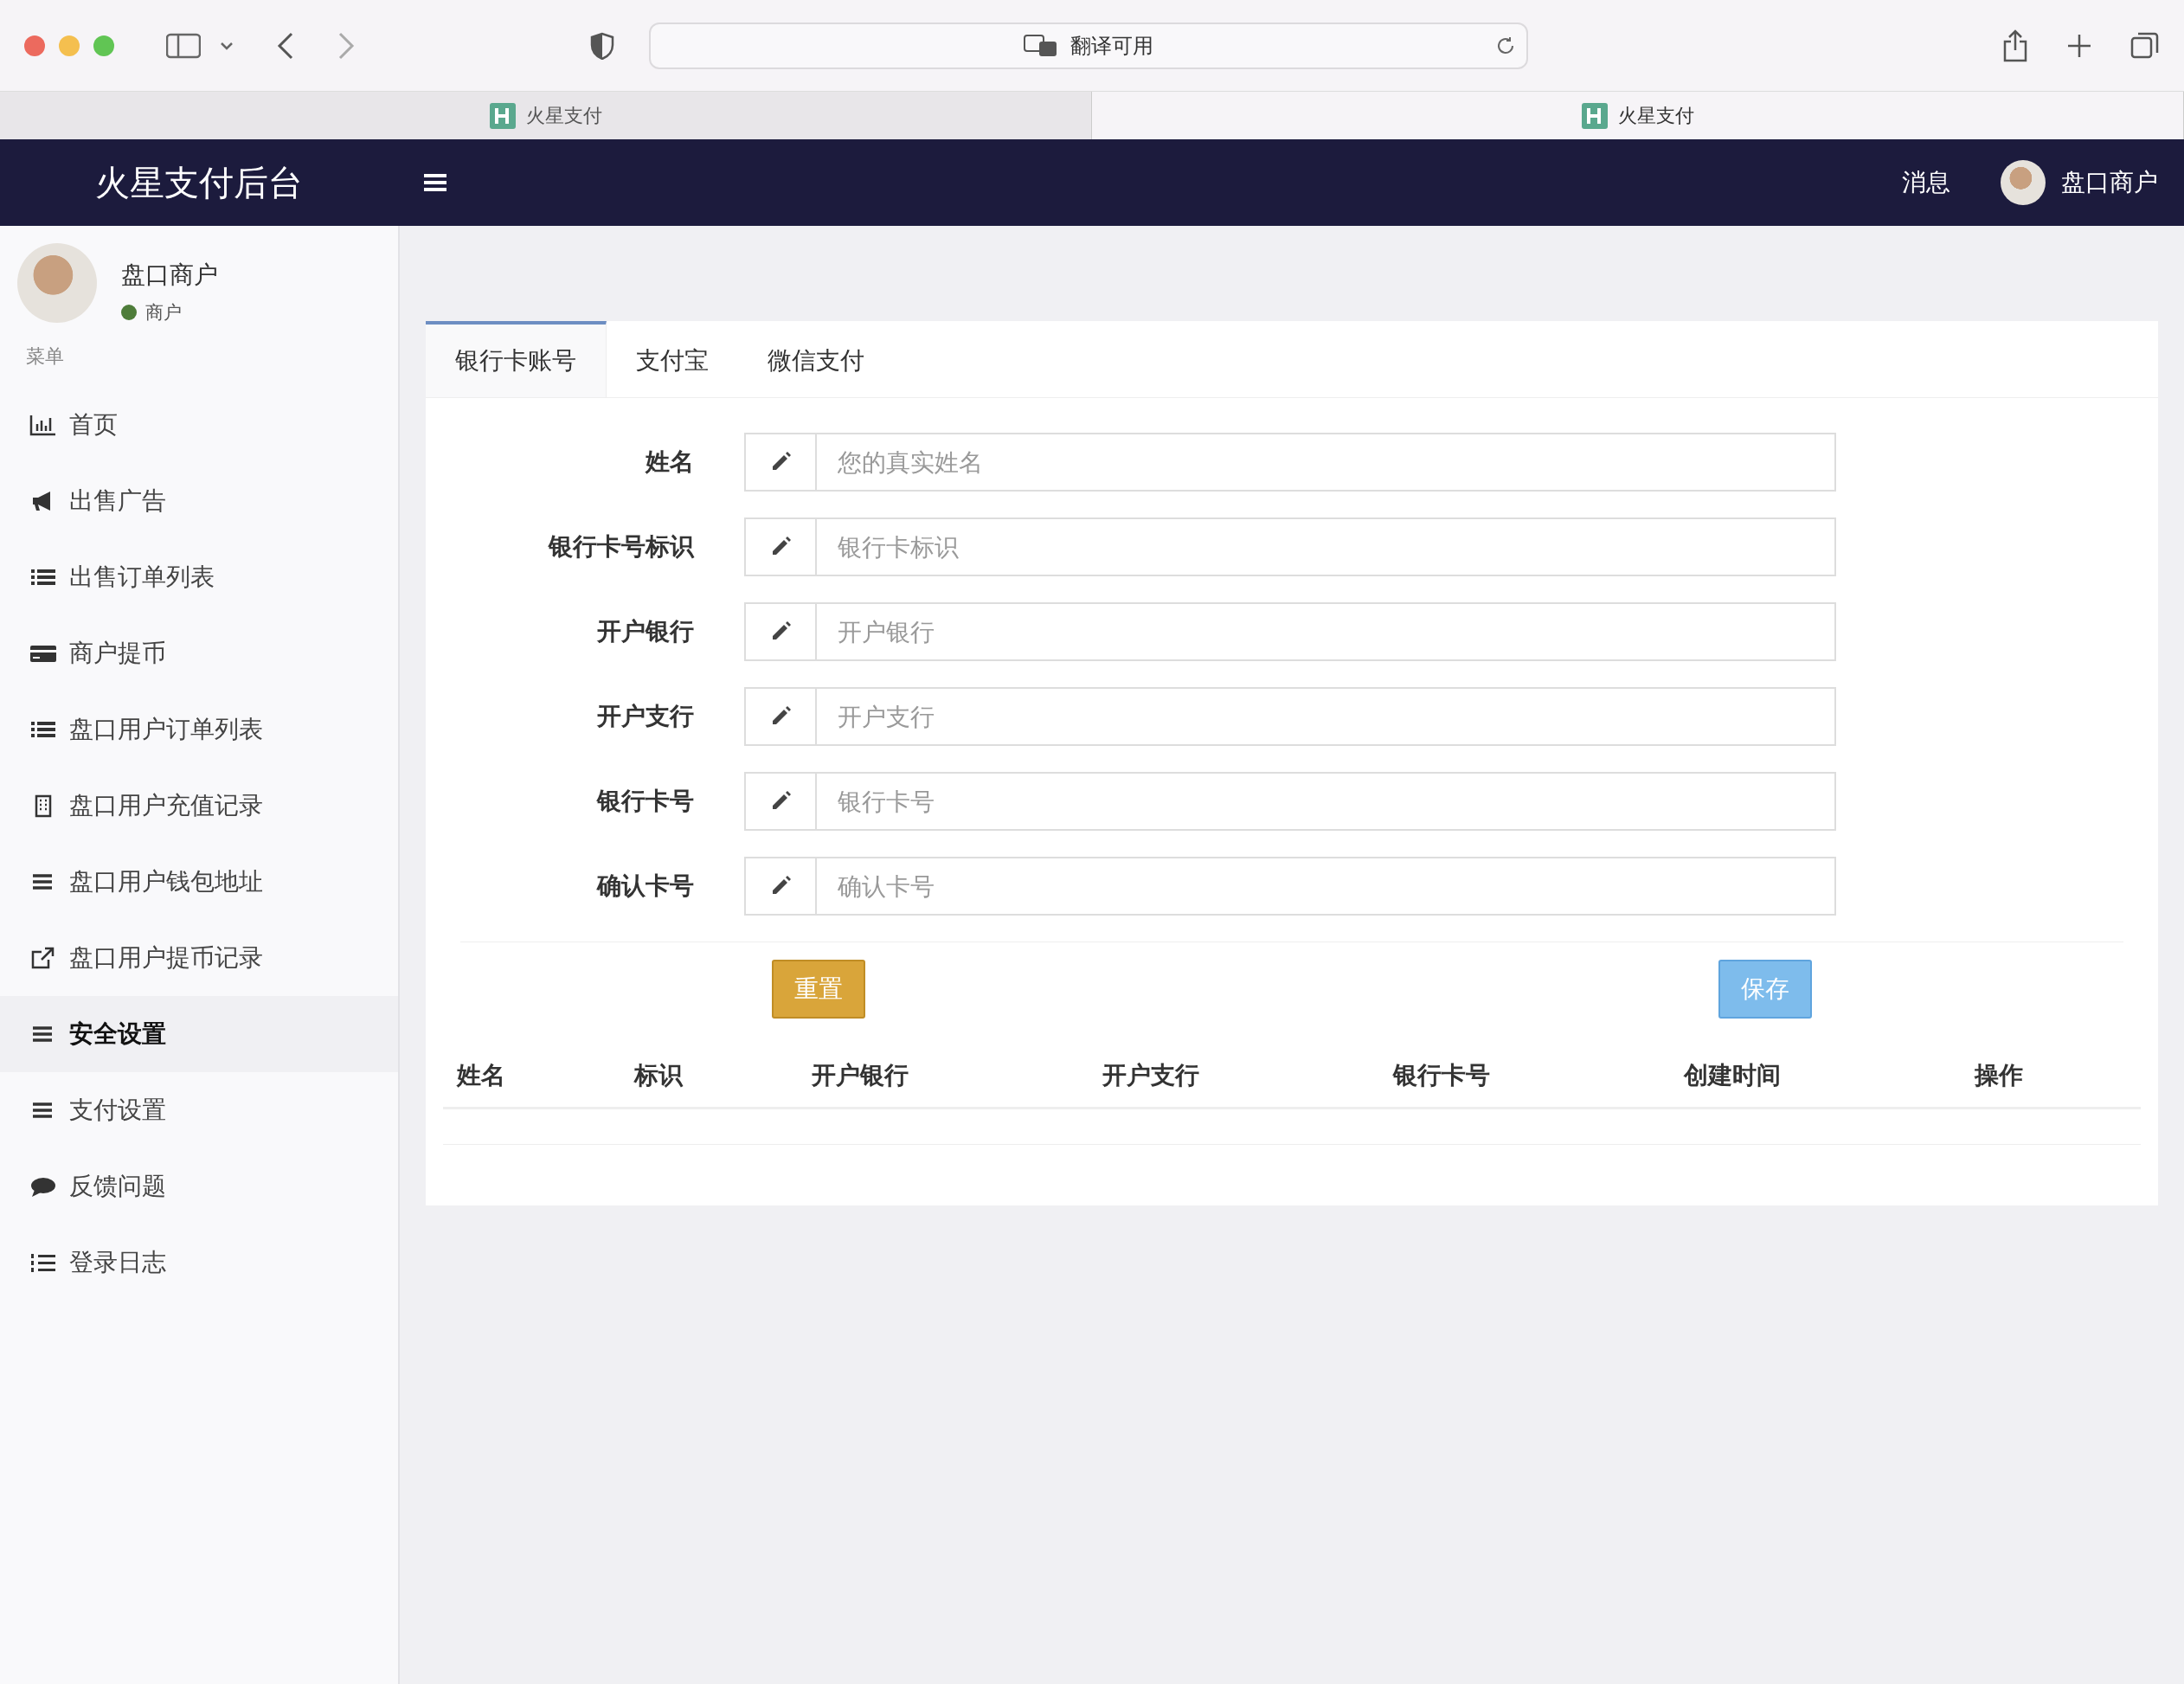 The width and height of the screenshot is (2184, 1684). What do you see at coordinates (183, 45) in the screenshot?
I see `sidebar-icon` at bounding box center [183, 45].